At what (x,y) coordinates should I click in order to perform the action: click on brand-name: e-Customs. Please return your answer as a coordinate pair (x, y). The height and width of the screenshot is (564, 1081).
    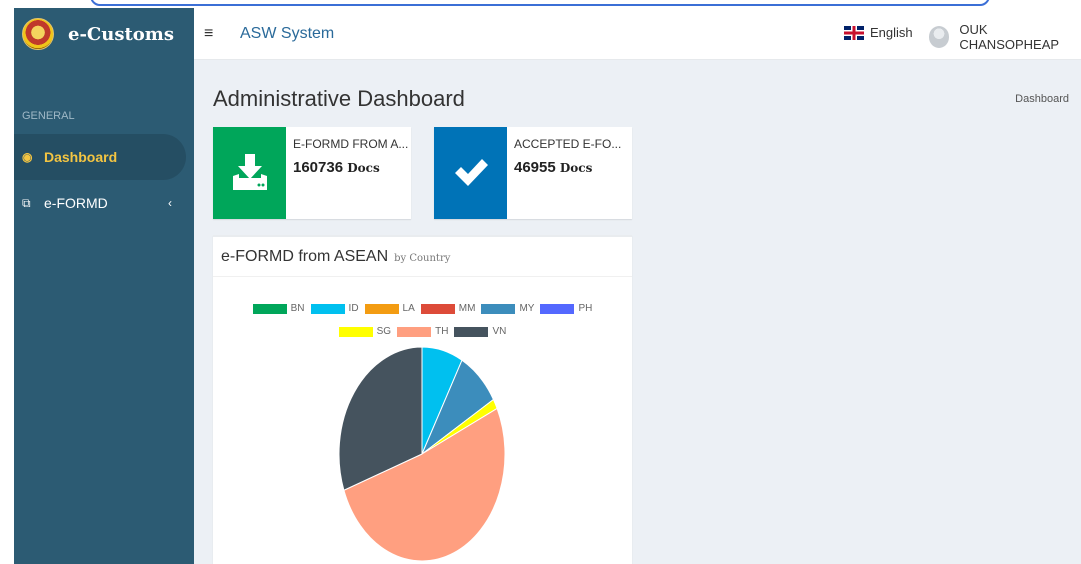
    Looking at the image, I should click on (121, 34).